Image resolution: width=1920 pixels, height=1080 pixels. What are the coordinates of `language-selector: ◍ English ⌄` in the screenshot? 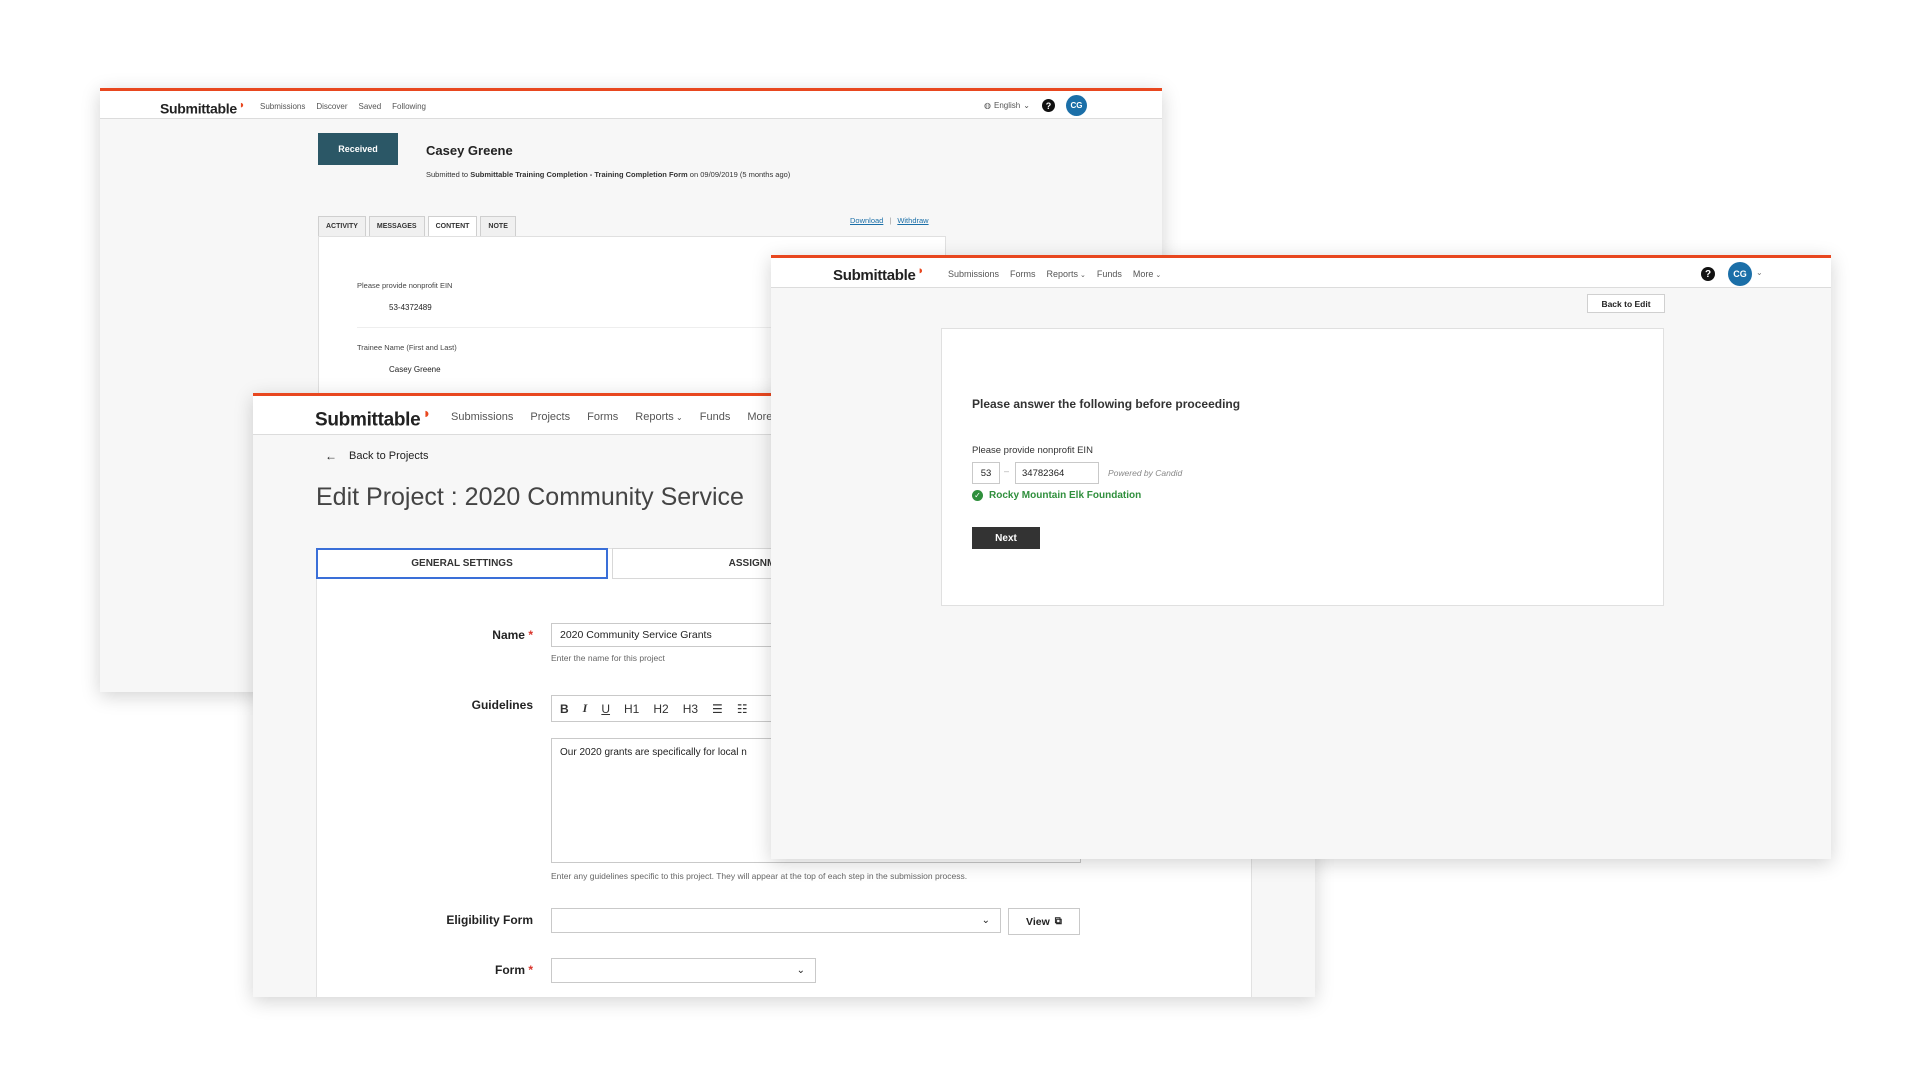 It's located at (1007, 105).